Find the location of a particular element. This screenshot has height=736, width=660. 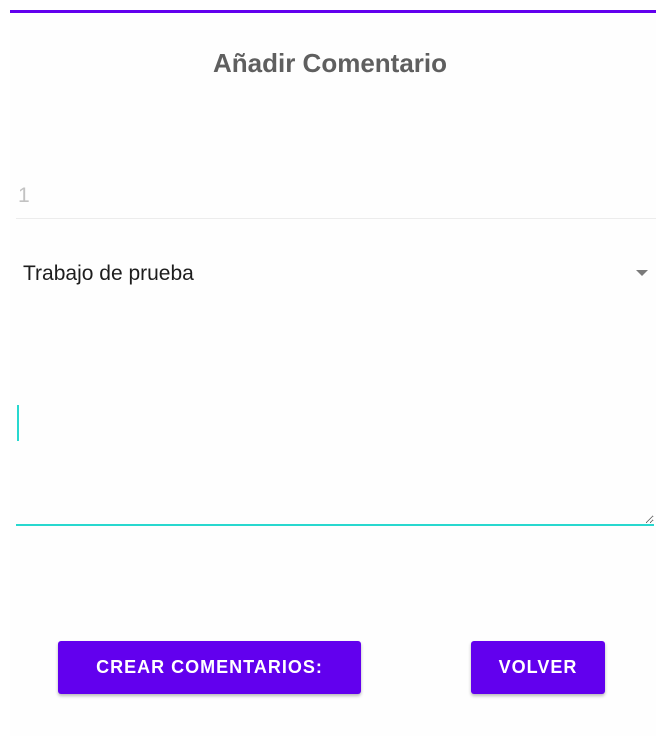

id-field: 1 is located at coordinates (336, 194).